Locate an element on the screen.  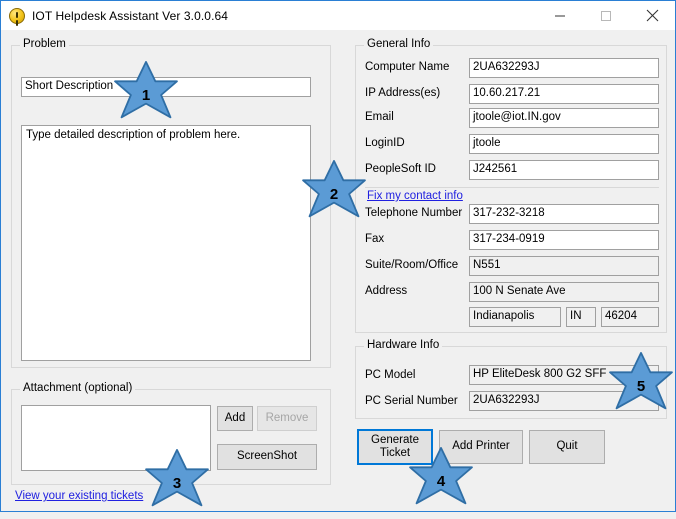
maximize-button is located at coordinates (606, 15).